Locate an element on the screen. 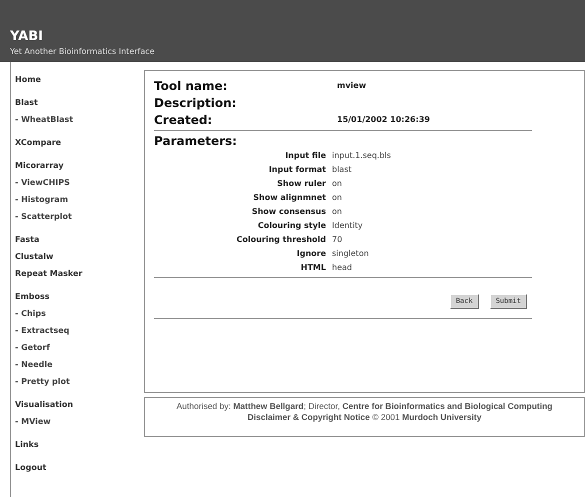  site-subtitle: Yet Another Bioinformatics Interface is located at coordinates (83, 52).